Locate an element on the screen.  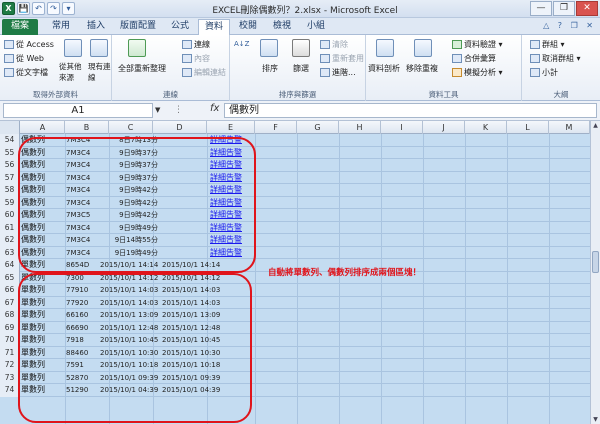
text-to-columns-button: 資料剖析 is located at coordinates (384, 68).